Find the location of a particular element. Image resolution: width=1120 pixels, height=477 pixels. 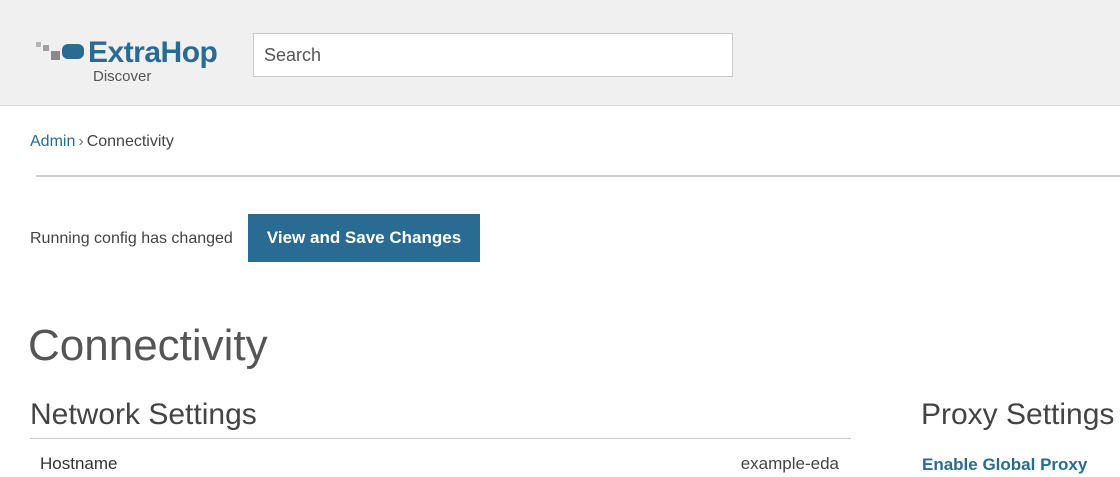

hostname-row: Hostname example-eda is located at coordinates (440, 461).